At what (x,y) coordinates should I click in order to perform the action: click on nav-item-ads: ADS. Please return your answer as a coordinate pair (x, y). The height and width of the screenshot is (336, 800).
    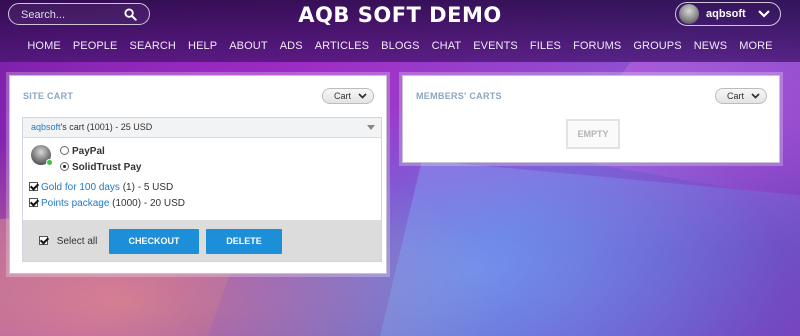
    Looking at the image, I should click on (291, 46).